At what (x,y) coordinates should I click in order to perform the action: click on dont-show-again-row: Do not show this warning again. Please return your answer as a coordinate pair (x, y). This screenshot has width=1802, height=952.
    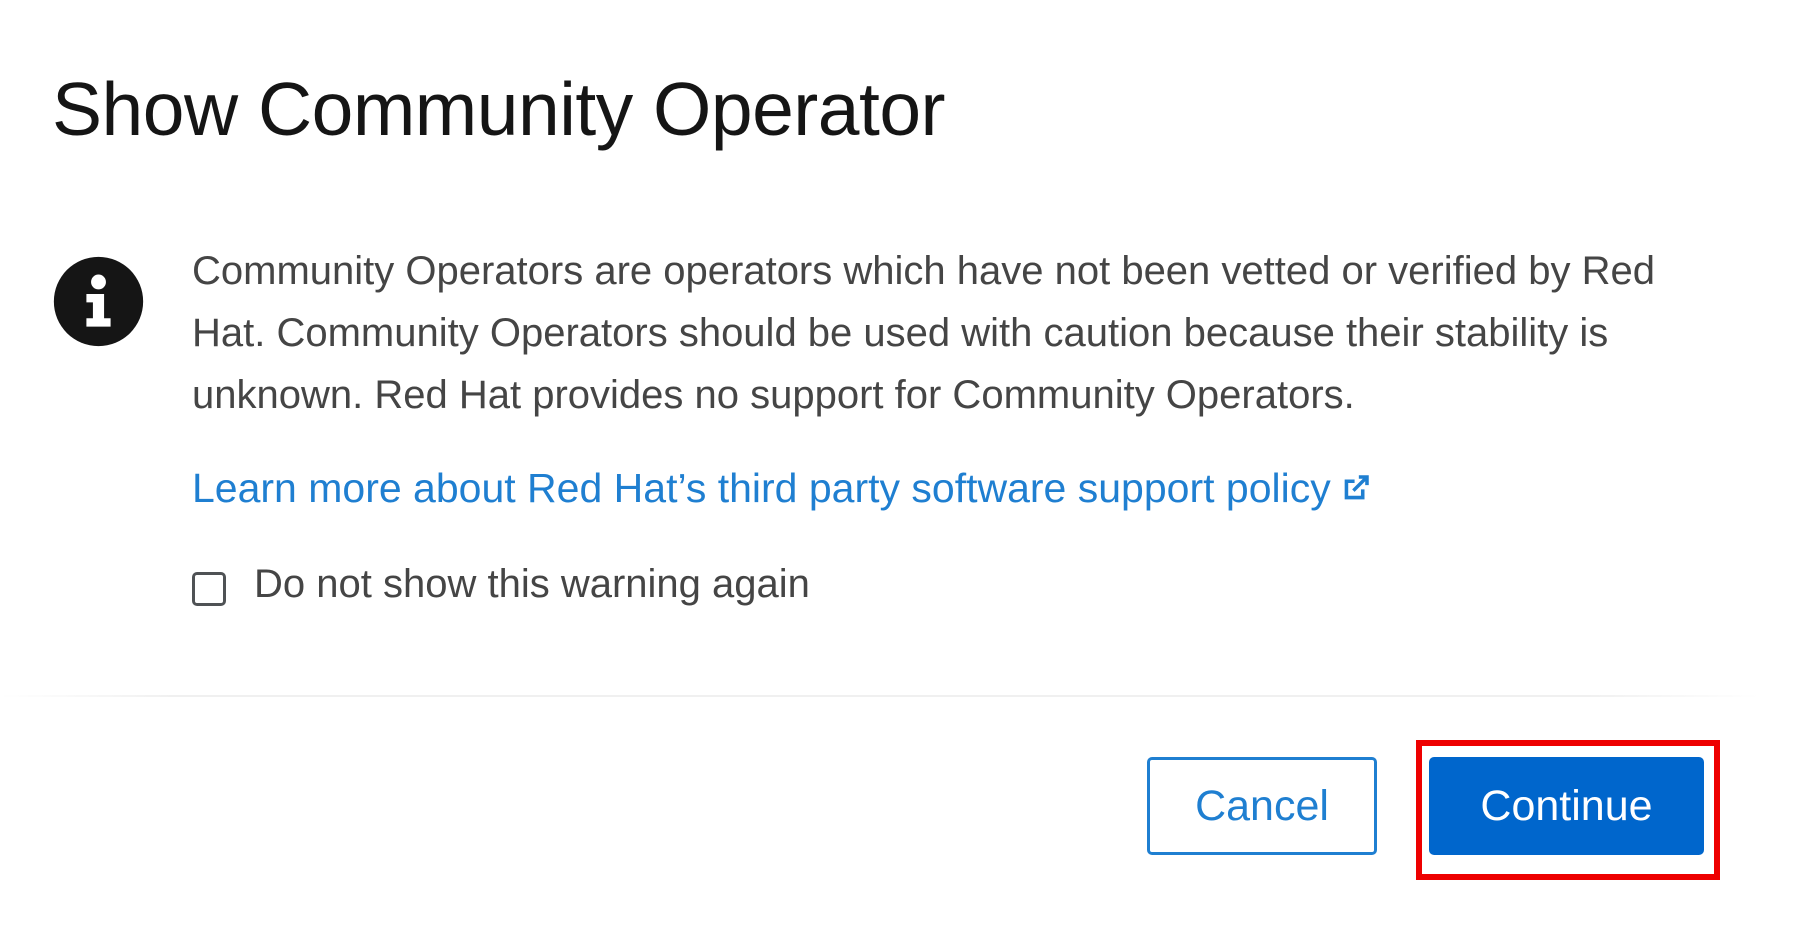
    Looking at the image, I should click on (501, 584).